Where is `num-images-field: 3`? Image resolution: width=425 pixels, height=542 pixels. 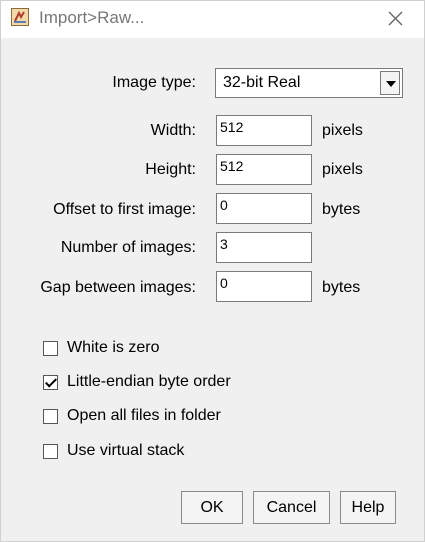 num-images-field: 3 is located at coordinates (264, 247).